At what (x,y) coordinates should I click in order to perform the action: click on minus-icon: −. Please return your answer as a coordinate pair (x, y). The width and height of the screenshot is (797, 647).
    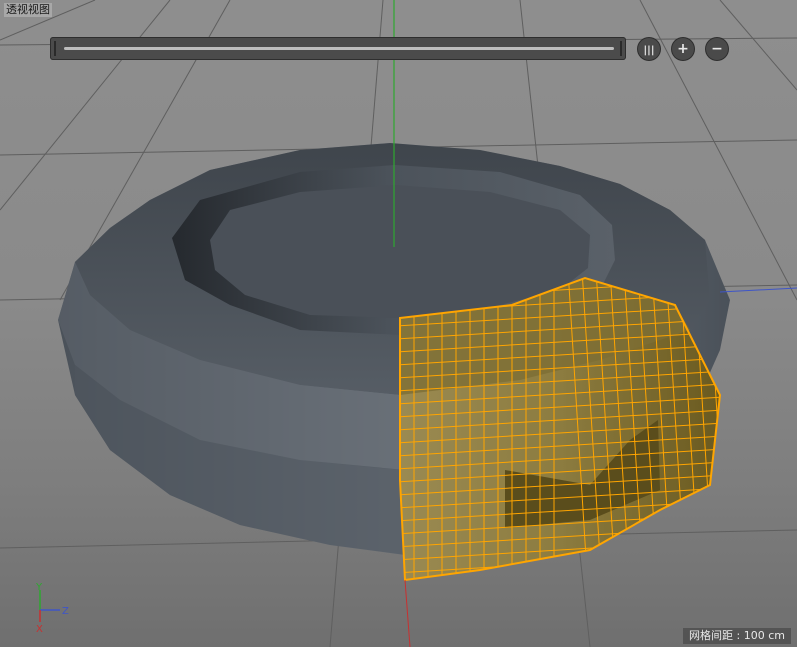
    Looking at the image, I should click on (717, 49).